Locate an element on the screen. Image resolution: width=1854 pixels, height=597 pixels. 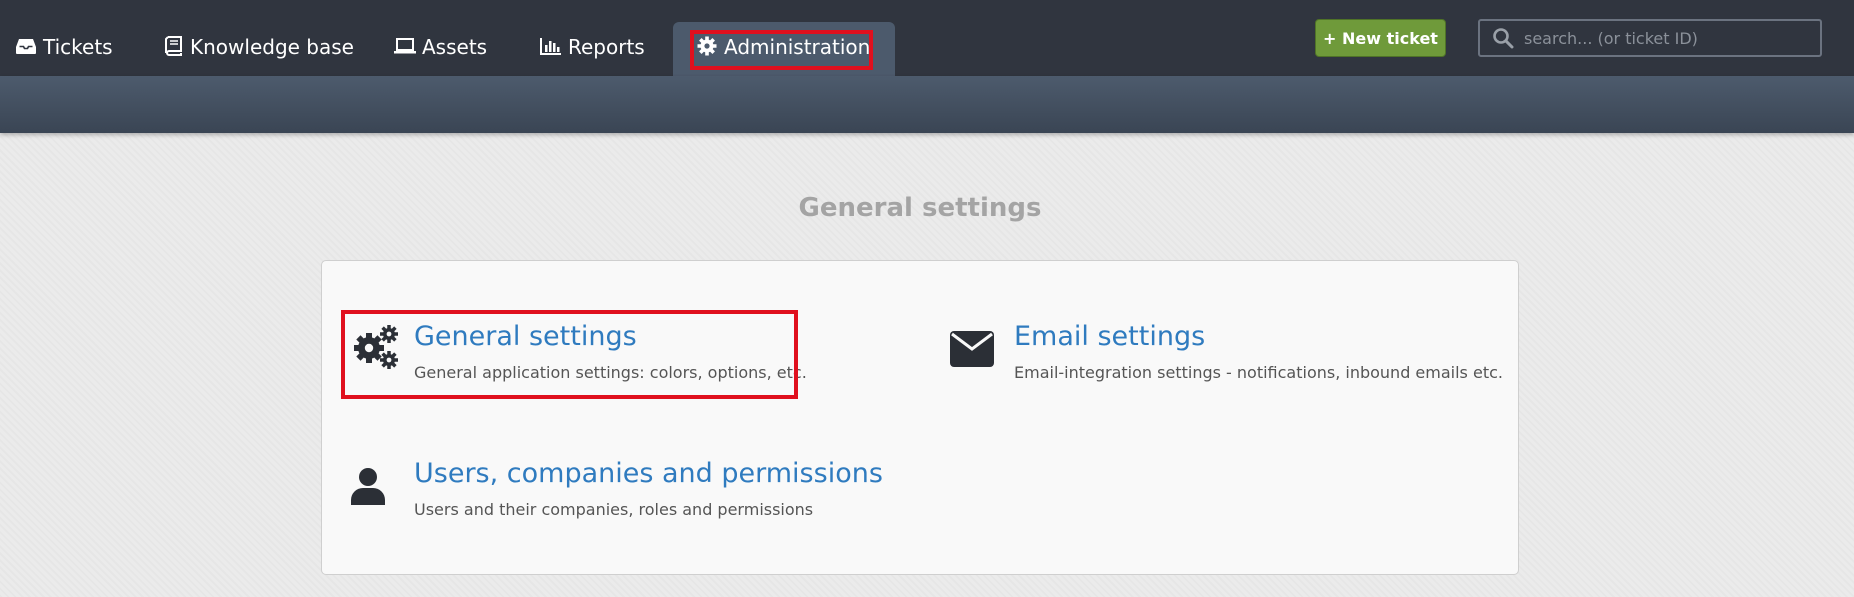
section-title: General settings is located at coordinates (920, 208).